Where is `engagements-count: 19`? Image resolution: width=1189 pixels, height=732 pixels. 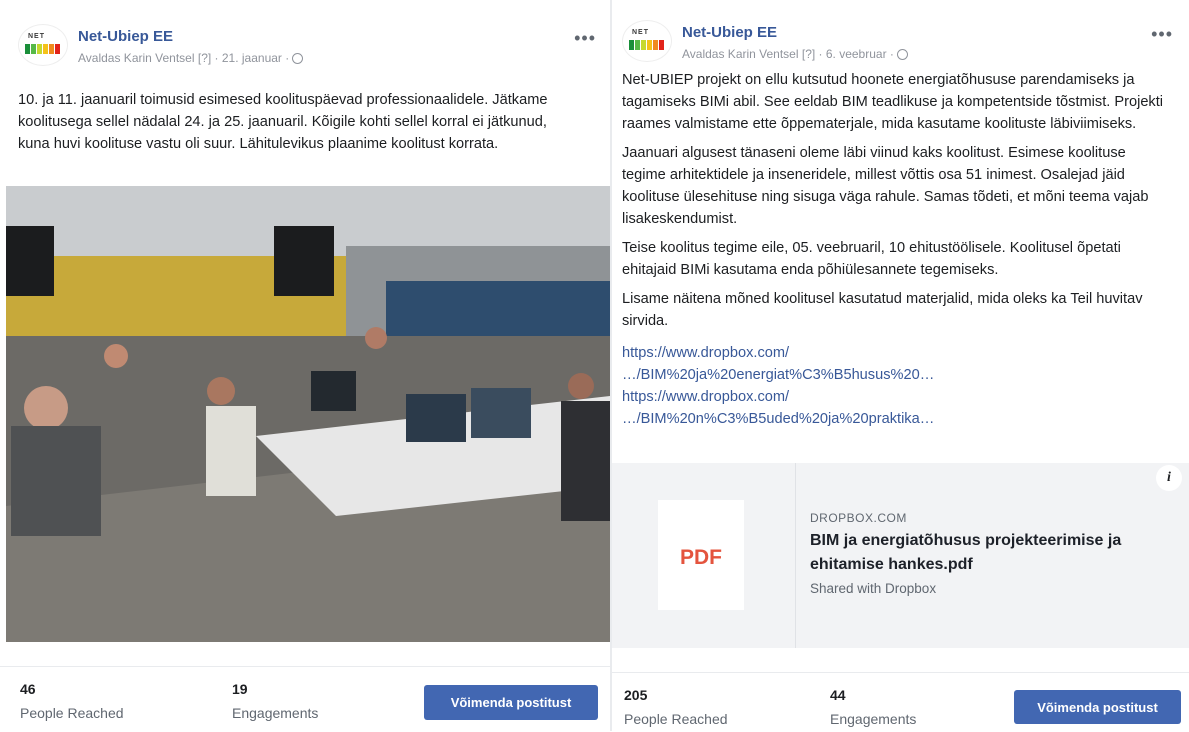
engagements-count: 19 is located at coordinates (240, 689).